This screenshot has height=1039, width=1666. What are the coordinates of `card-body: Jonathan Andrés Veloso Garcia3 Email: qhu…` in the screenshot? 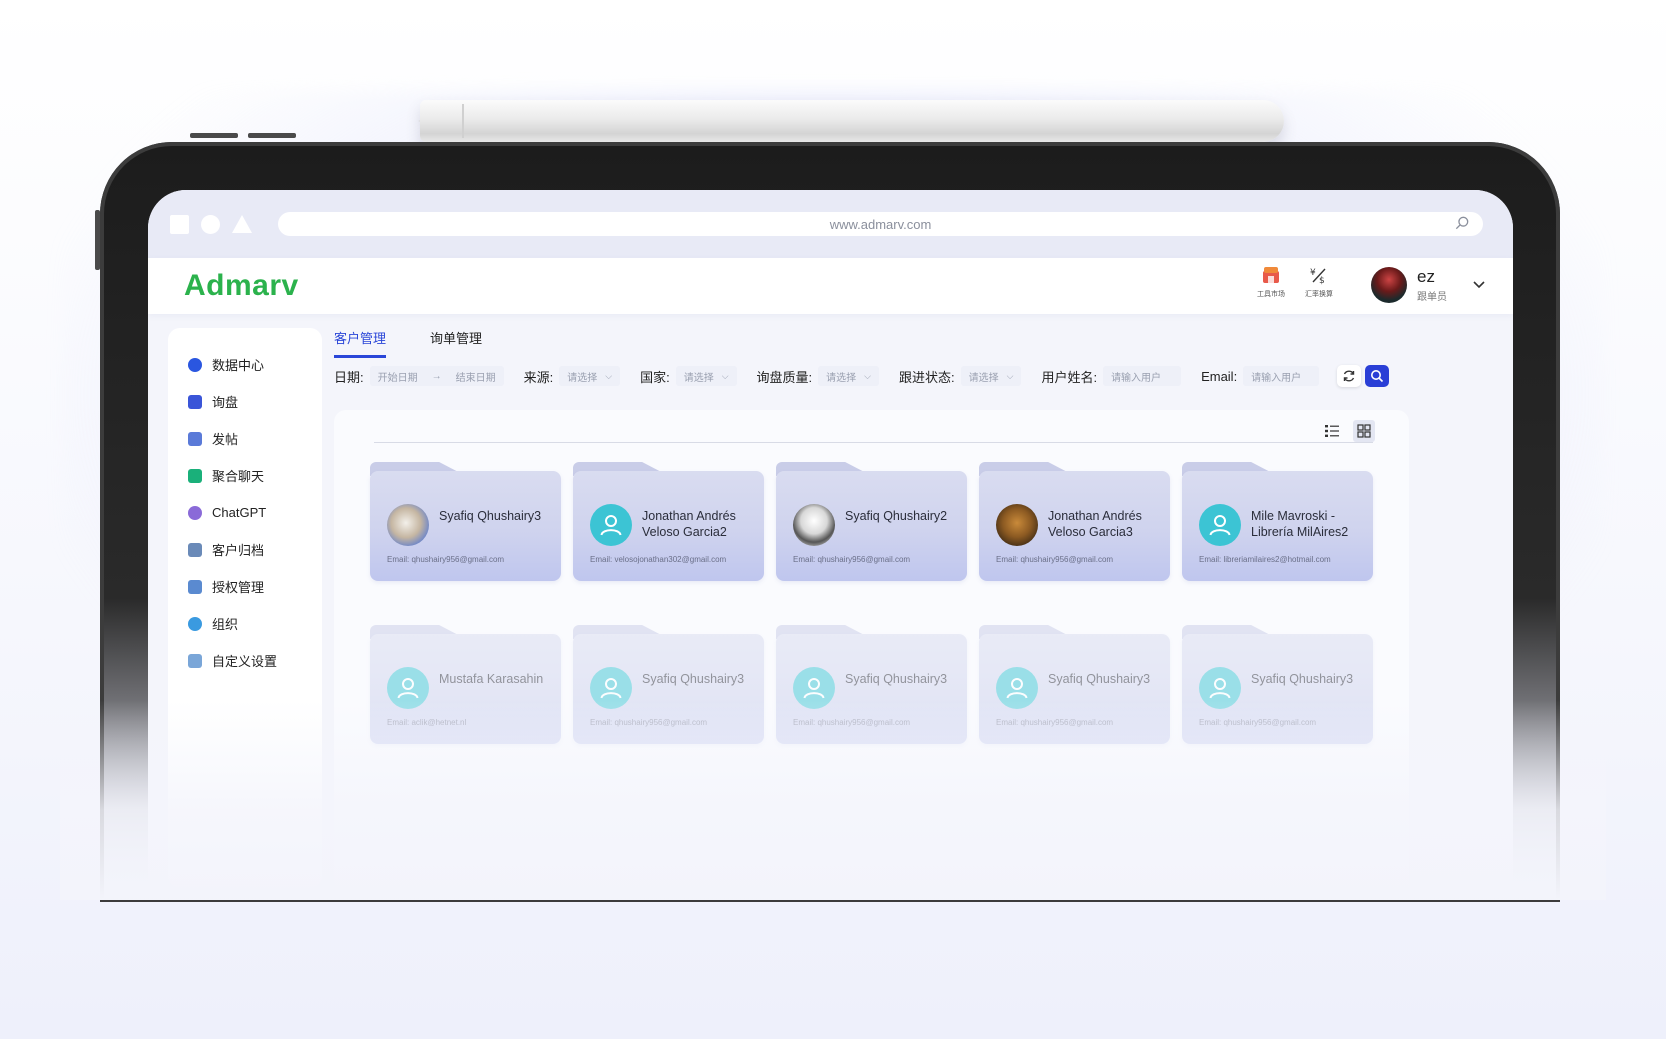 It's located at (1074, 526).